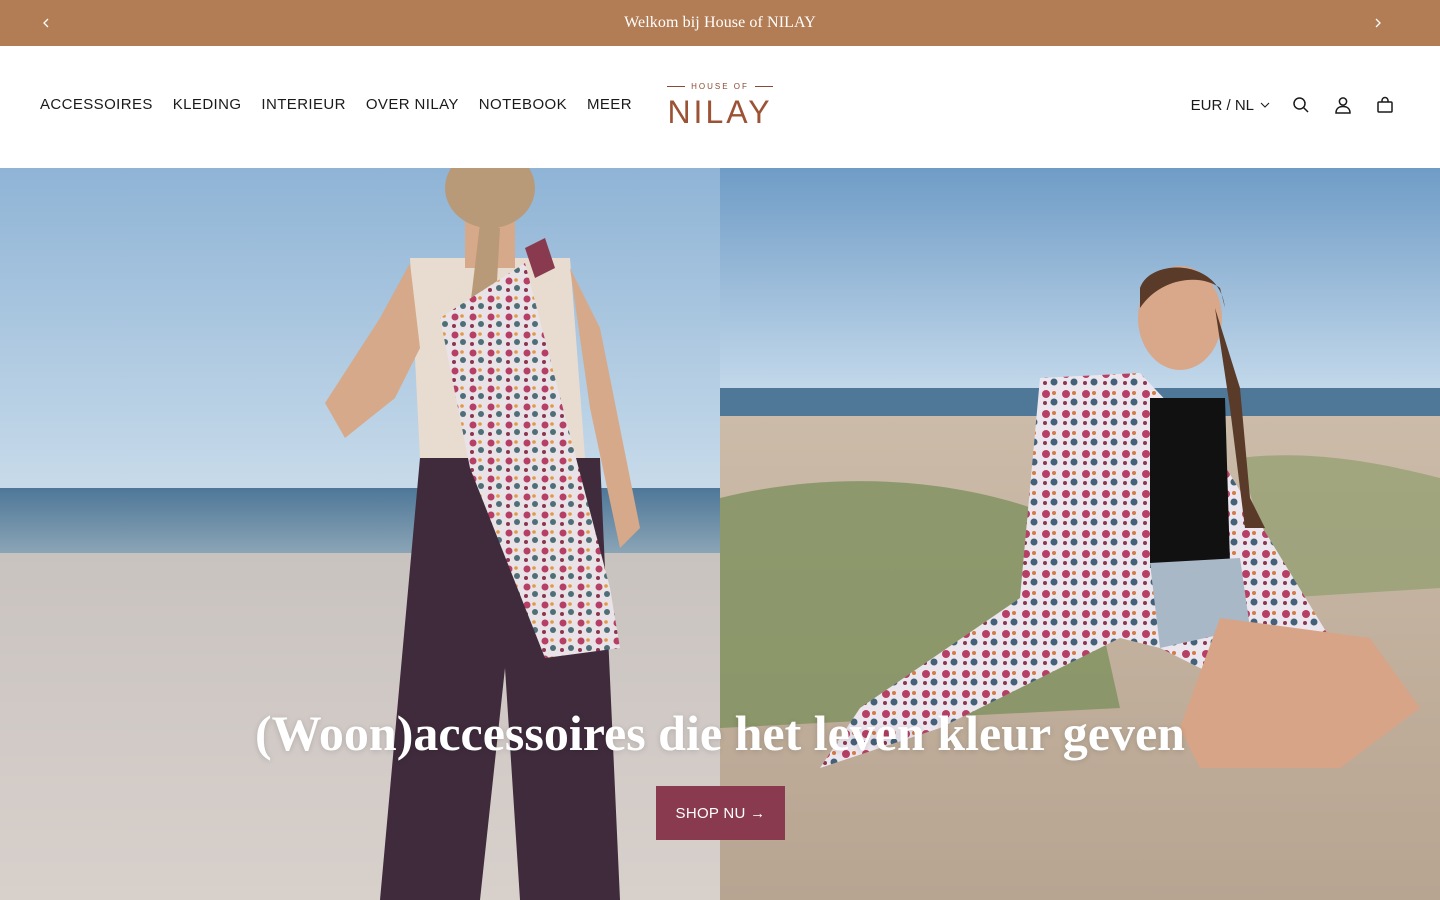  Describe the element at coordinates (303, 104) in the screenshot. I see `nav-item-interieur: INTERIEUR` at that location.